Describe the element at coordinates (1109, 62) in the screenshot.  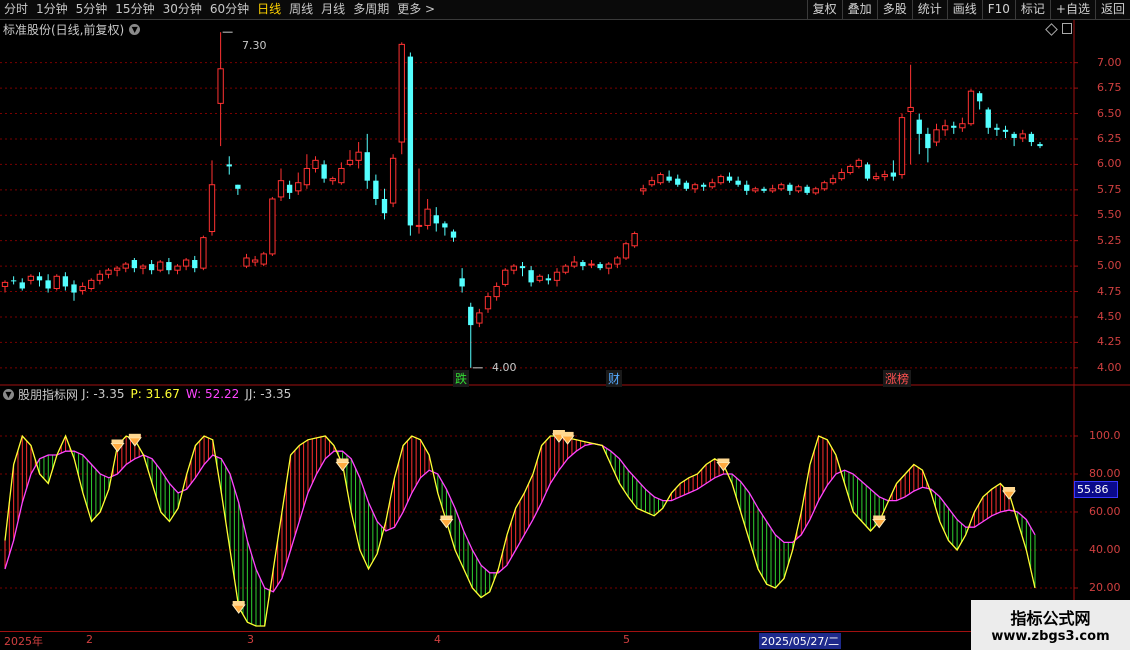
I see `price-tick-label: 7.00` at that location.